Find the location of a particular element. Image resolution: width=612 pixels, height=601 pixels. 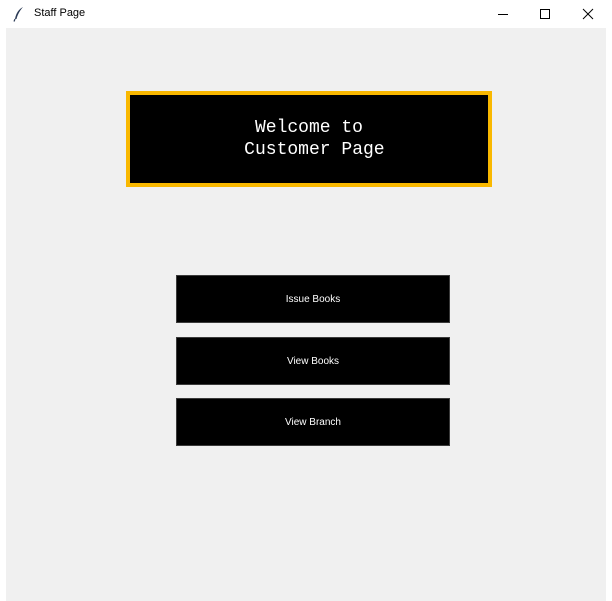

issue-books-button: Issue Books is located at coordinates (313, 299).